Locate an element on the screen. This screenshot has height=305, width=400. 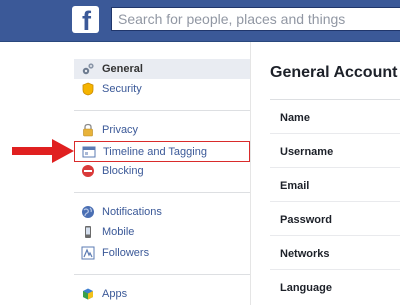
settings-row-name: Name is located at coordinates (295, 118).